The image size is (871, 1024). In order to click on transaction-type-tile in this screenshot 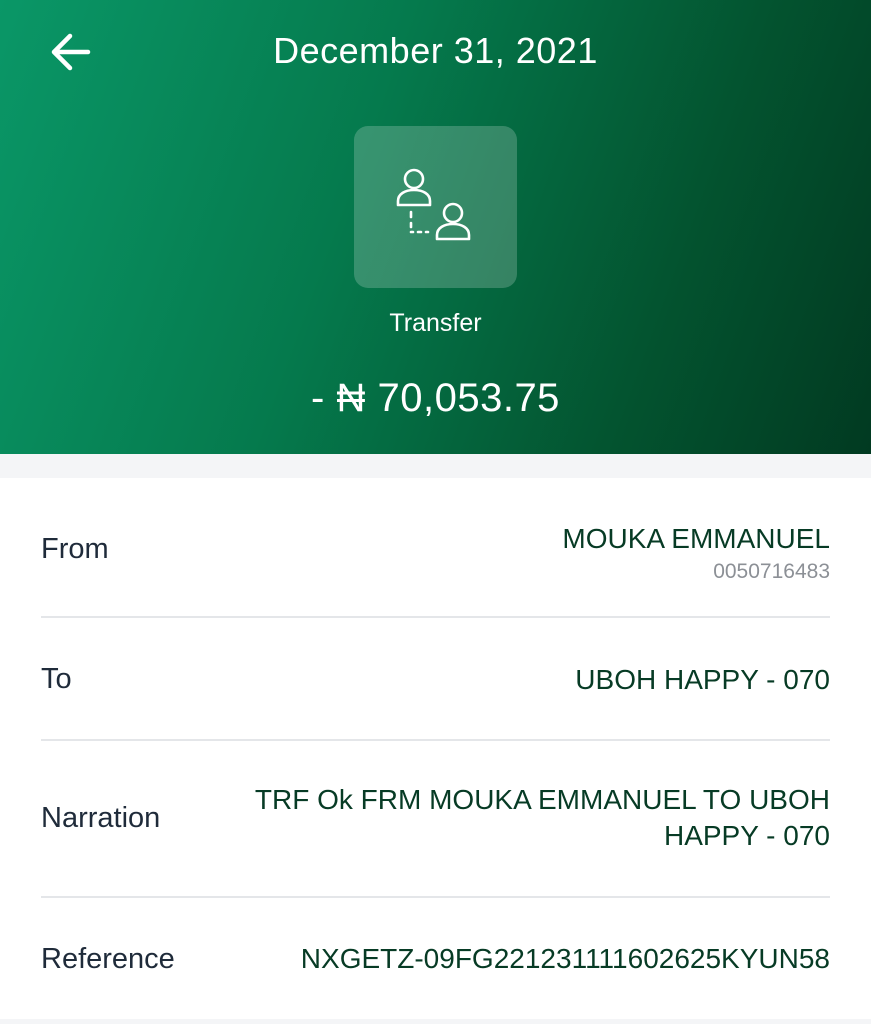, I will do `click(435, 207)`.